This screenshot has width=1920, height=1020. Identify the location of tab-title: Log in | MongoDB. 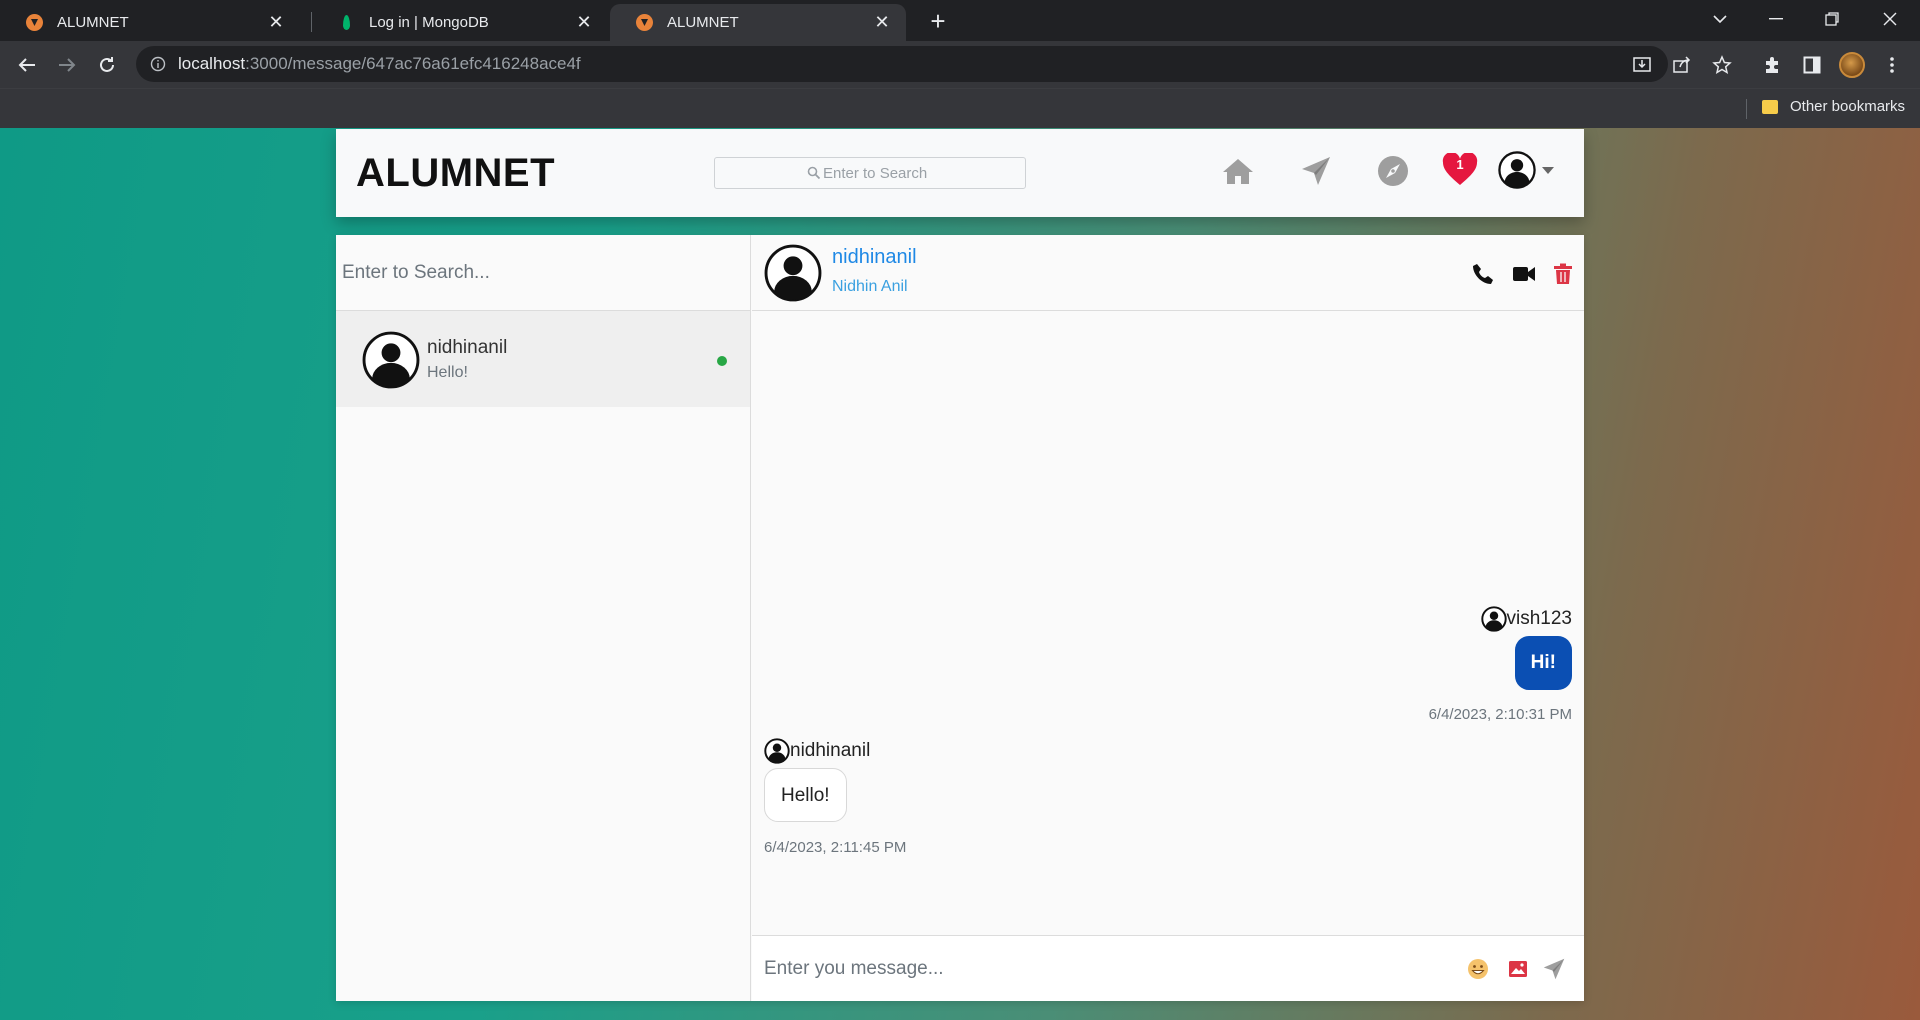
(429, 22).